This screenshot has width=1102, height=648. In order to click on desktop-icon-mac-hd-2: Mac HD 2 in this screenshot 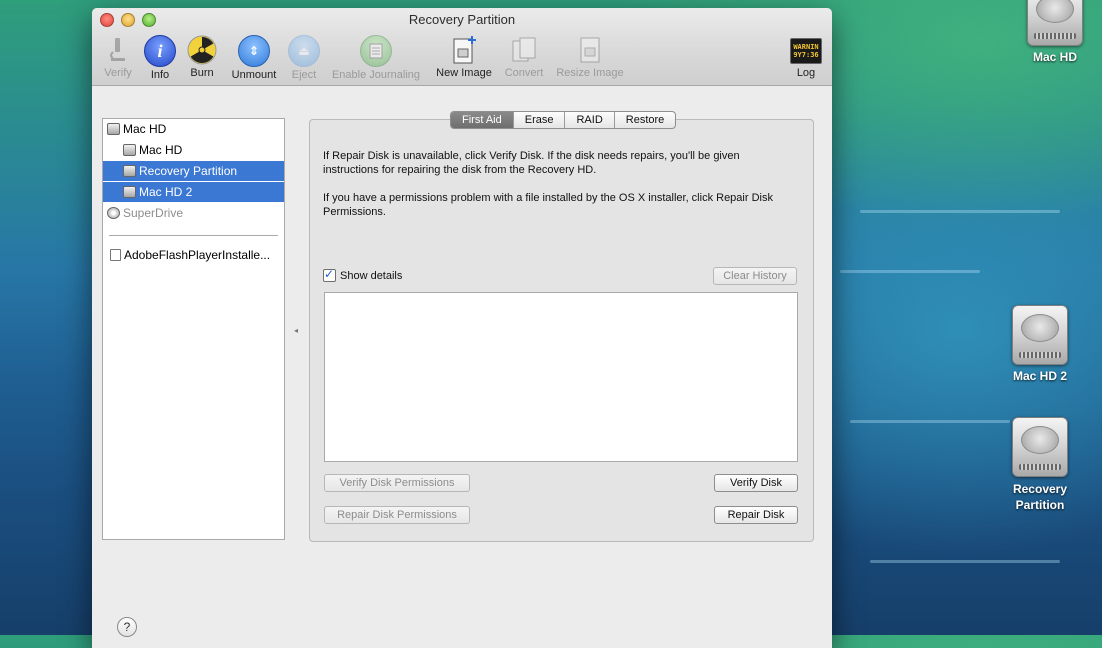, I will do `click(1040, 344)`.